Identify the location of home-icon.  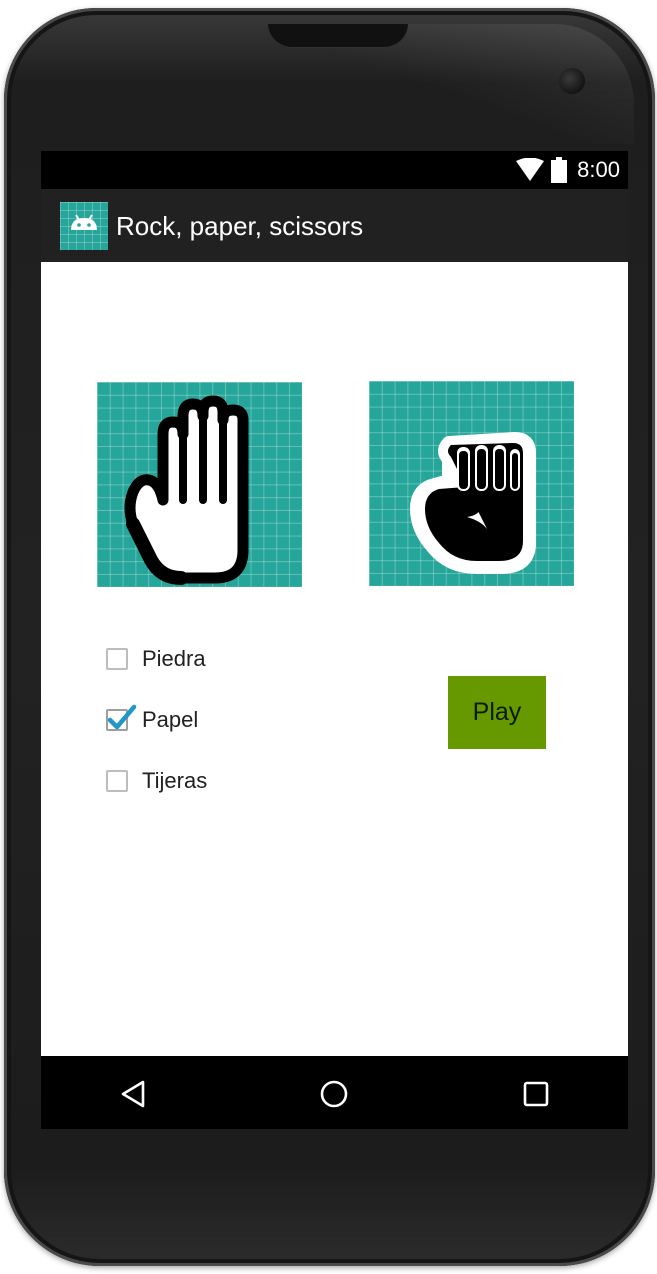
(334, 1094).